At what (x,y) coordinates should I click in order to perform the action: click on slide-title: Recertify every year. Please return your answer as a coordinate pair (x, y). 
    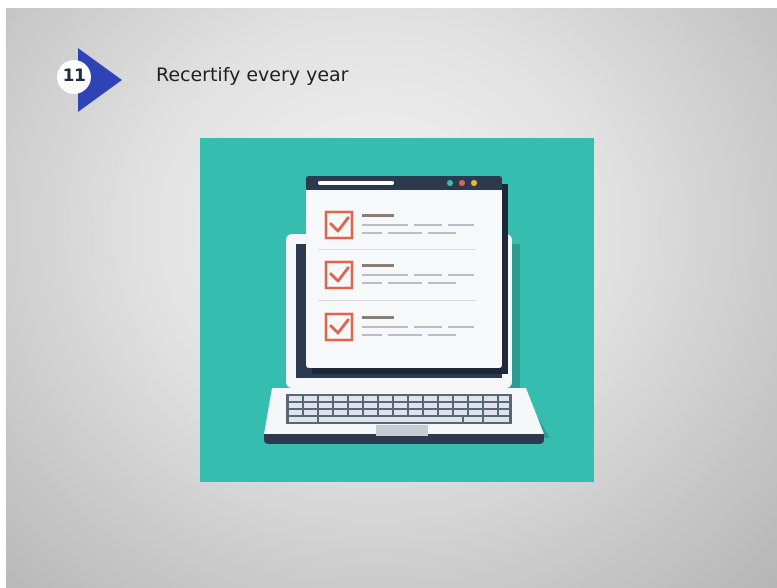
    Looking at the image, I should click on (252, 75).